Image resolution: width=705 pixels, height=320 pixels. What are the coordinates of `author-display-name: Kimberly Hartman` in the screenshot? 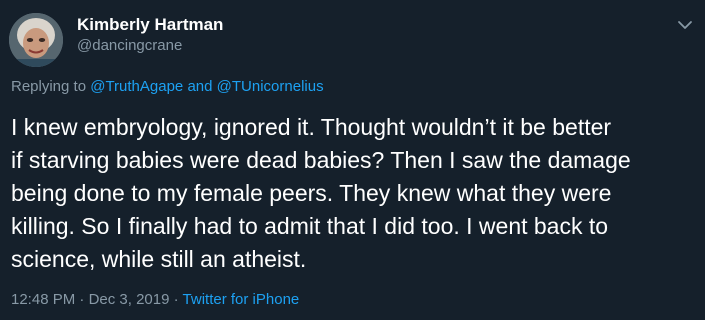 It's located at (150, 24).